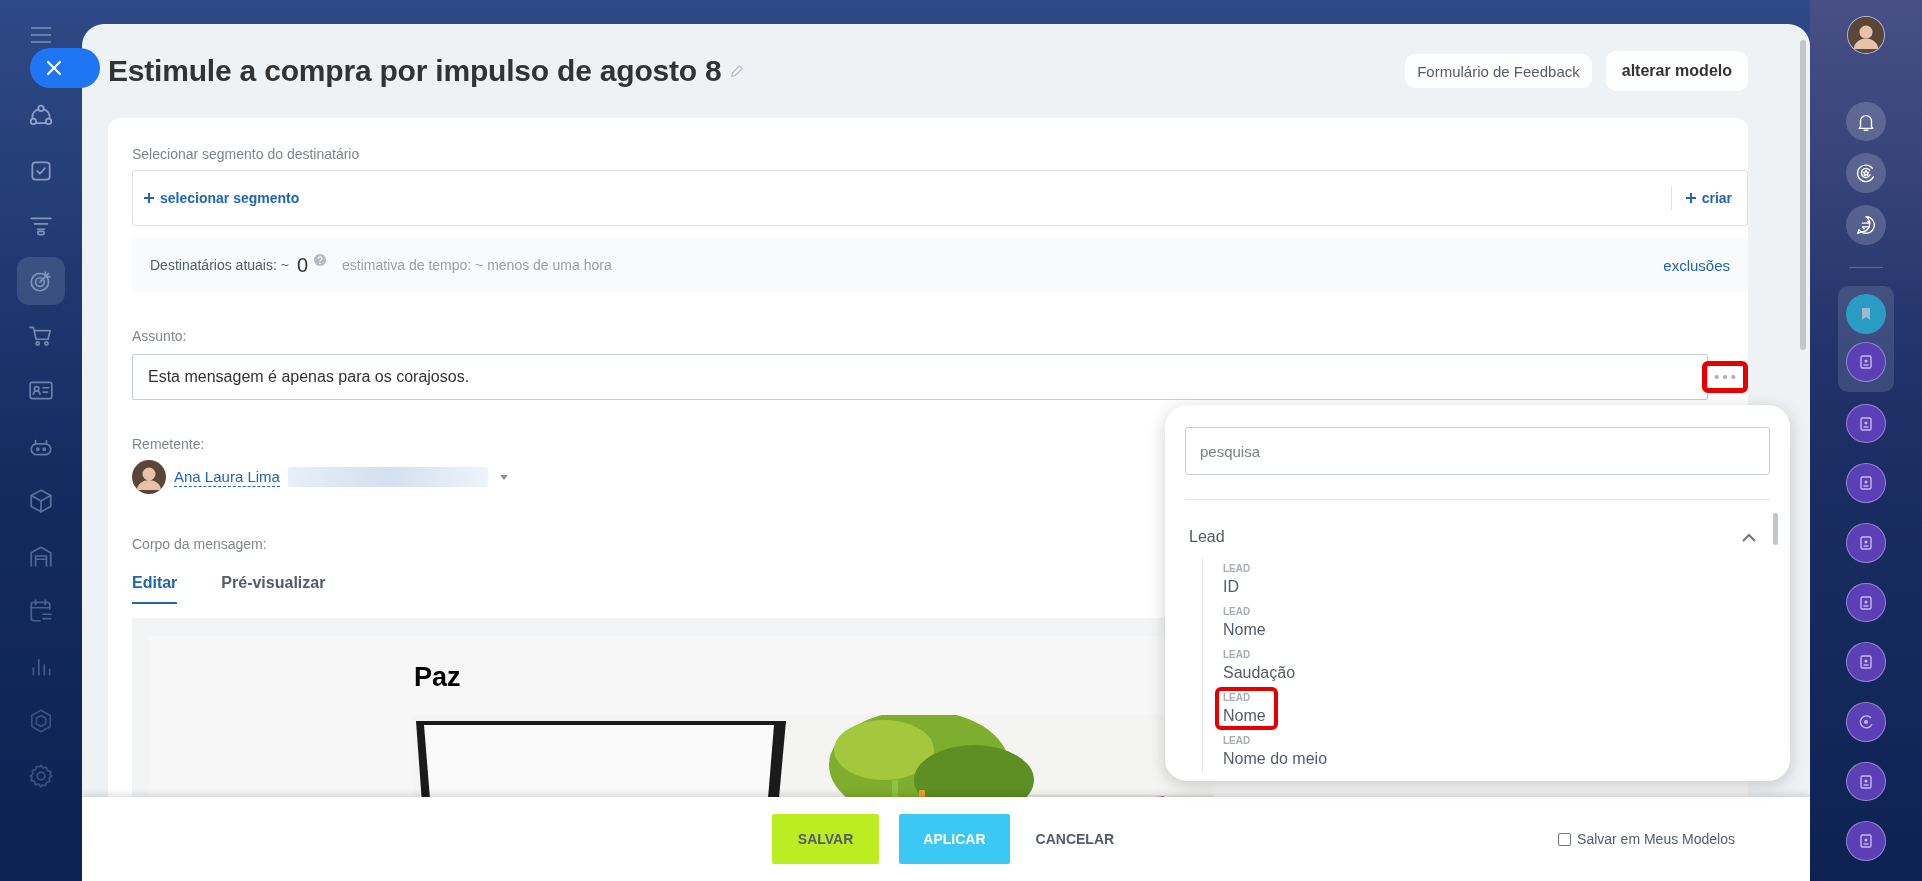 This screenshot has height=881, width=1922. I want to click on field-item: LEAD ID, so click(1239, 579).